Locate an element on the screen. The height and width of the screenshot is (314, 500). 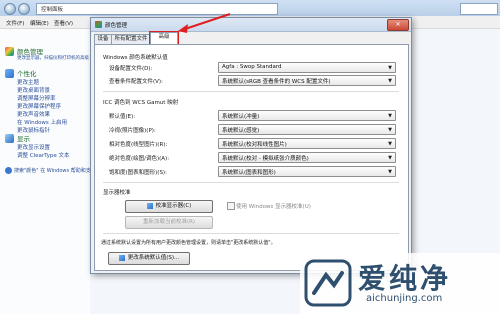
dialog-titlebar: 颜色管理 ✕ is located at coordinates (251, 25).